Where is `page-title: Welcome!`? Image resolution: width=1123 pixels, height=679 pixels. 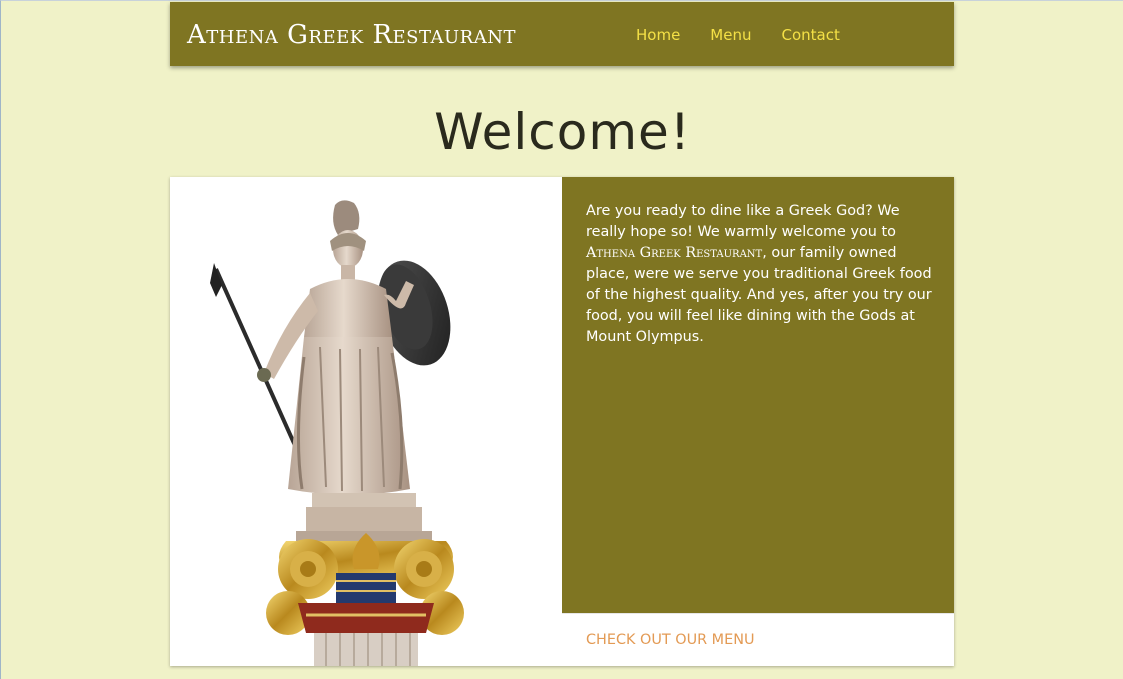 page-title: Welcome! is located at coordinates (562, 132).